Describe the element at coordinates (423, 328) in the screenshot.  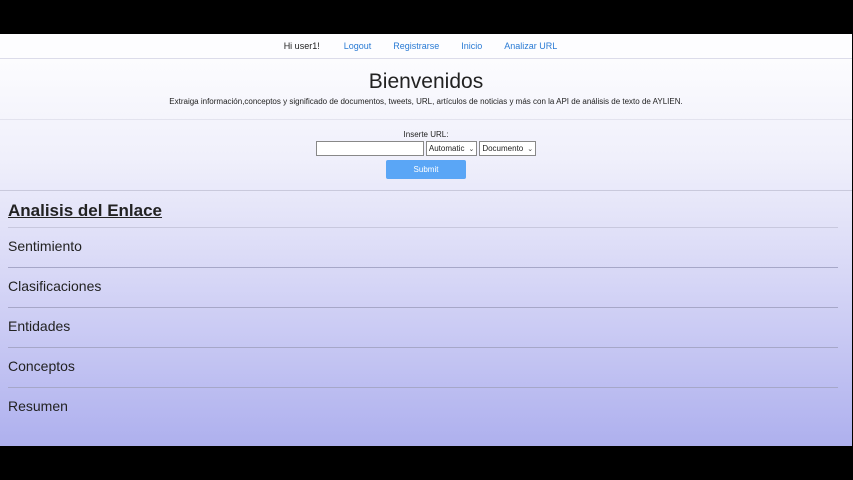
I see `section-entities: Entidades` at that location.